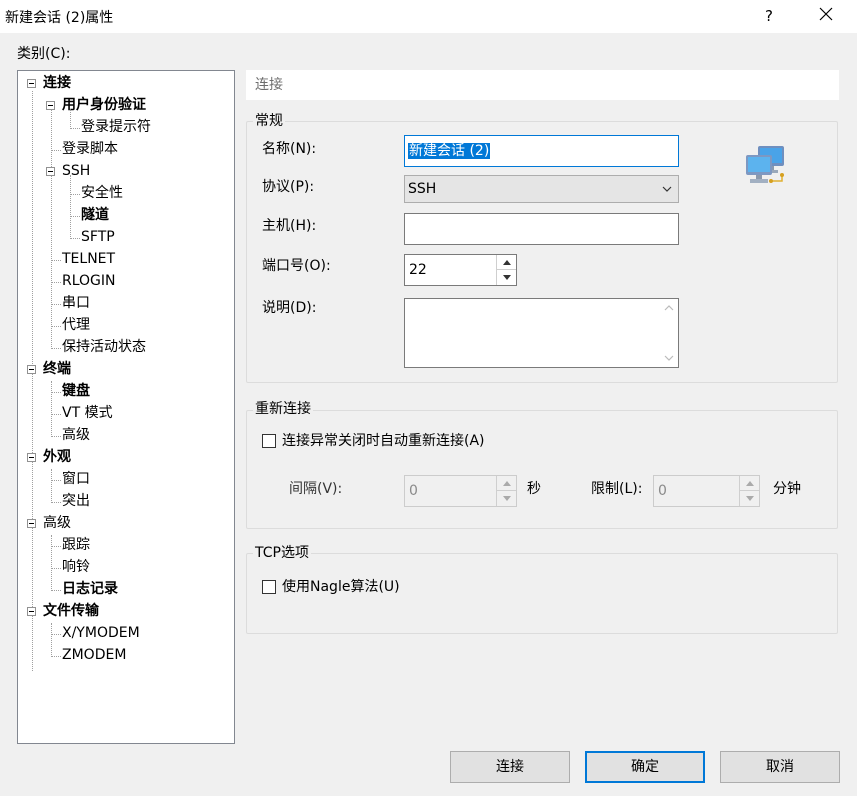 The width and height of the screenshot is (857, 796). I want to click on host-field, so click(541, 229).